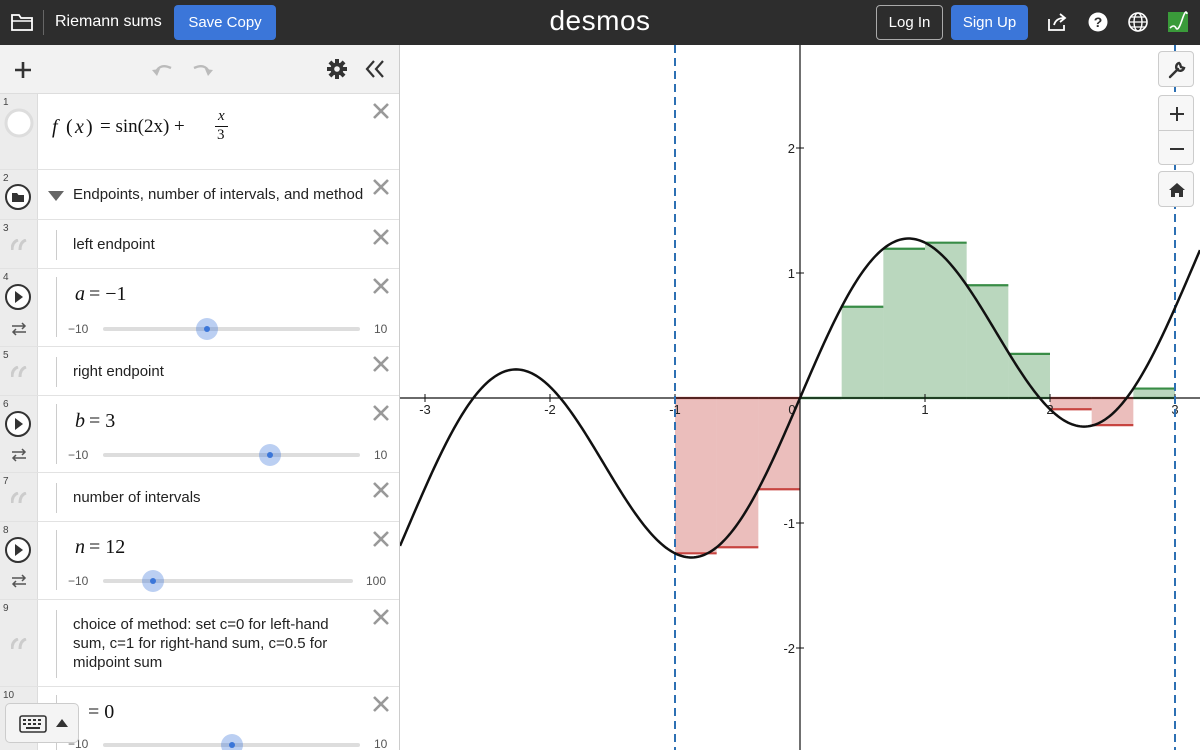  I want to click on share-icon, so click(1057, 22).